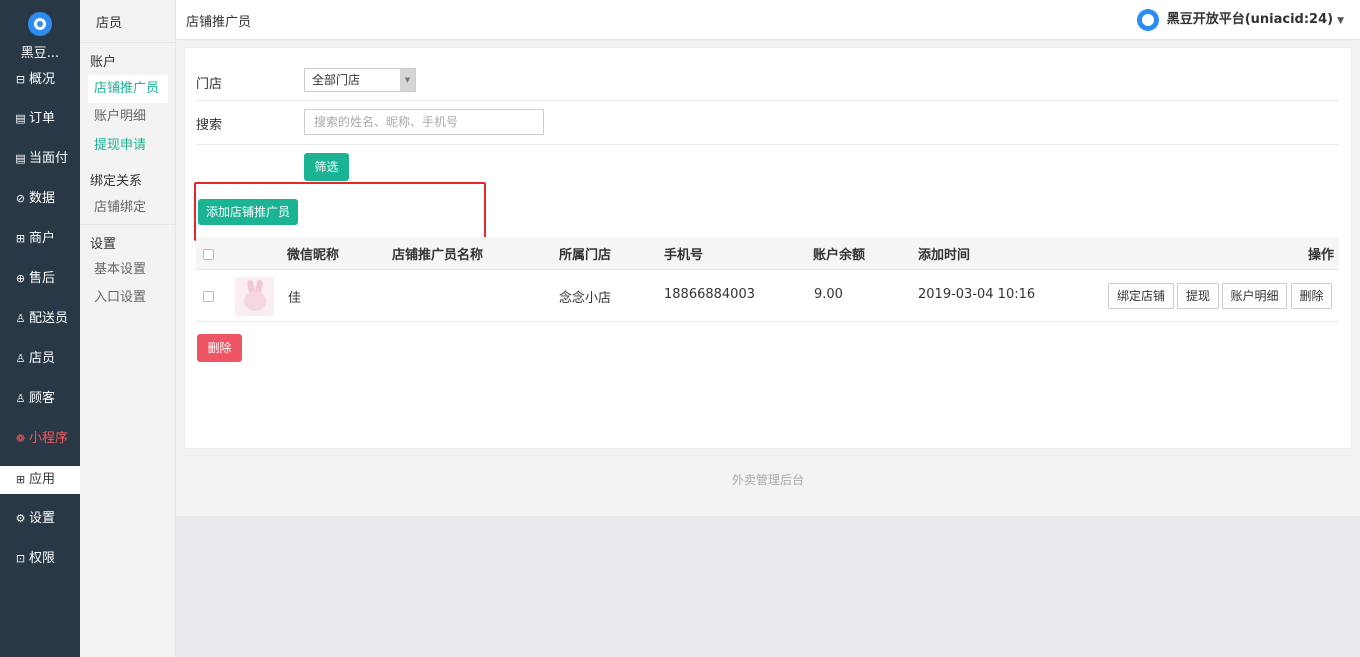  I want to click on nav-item-label: 商户, so click(42, 238).